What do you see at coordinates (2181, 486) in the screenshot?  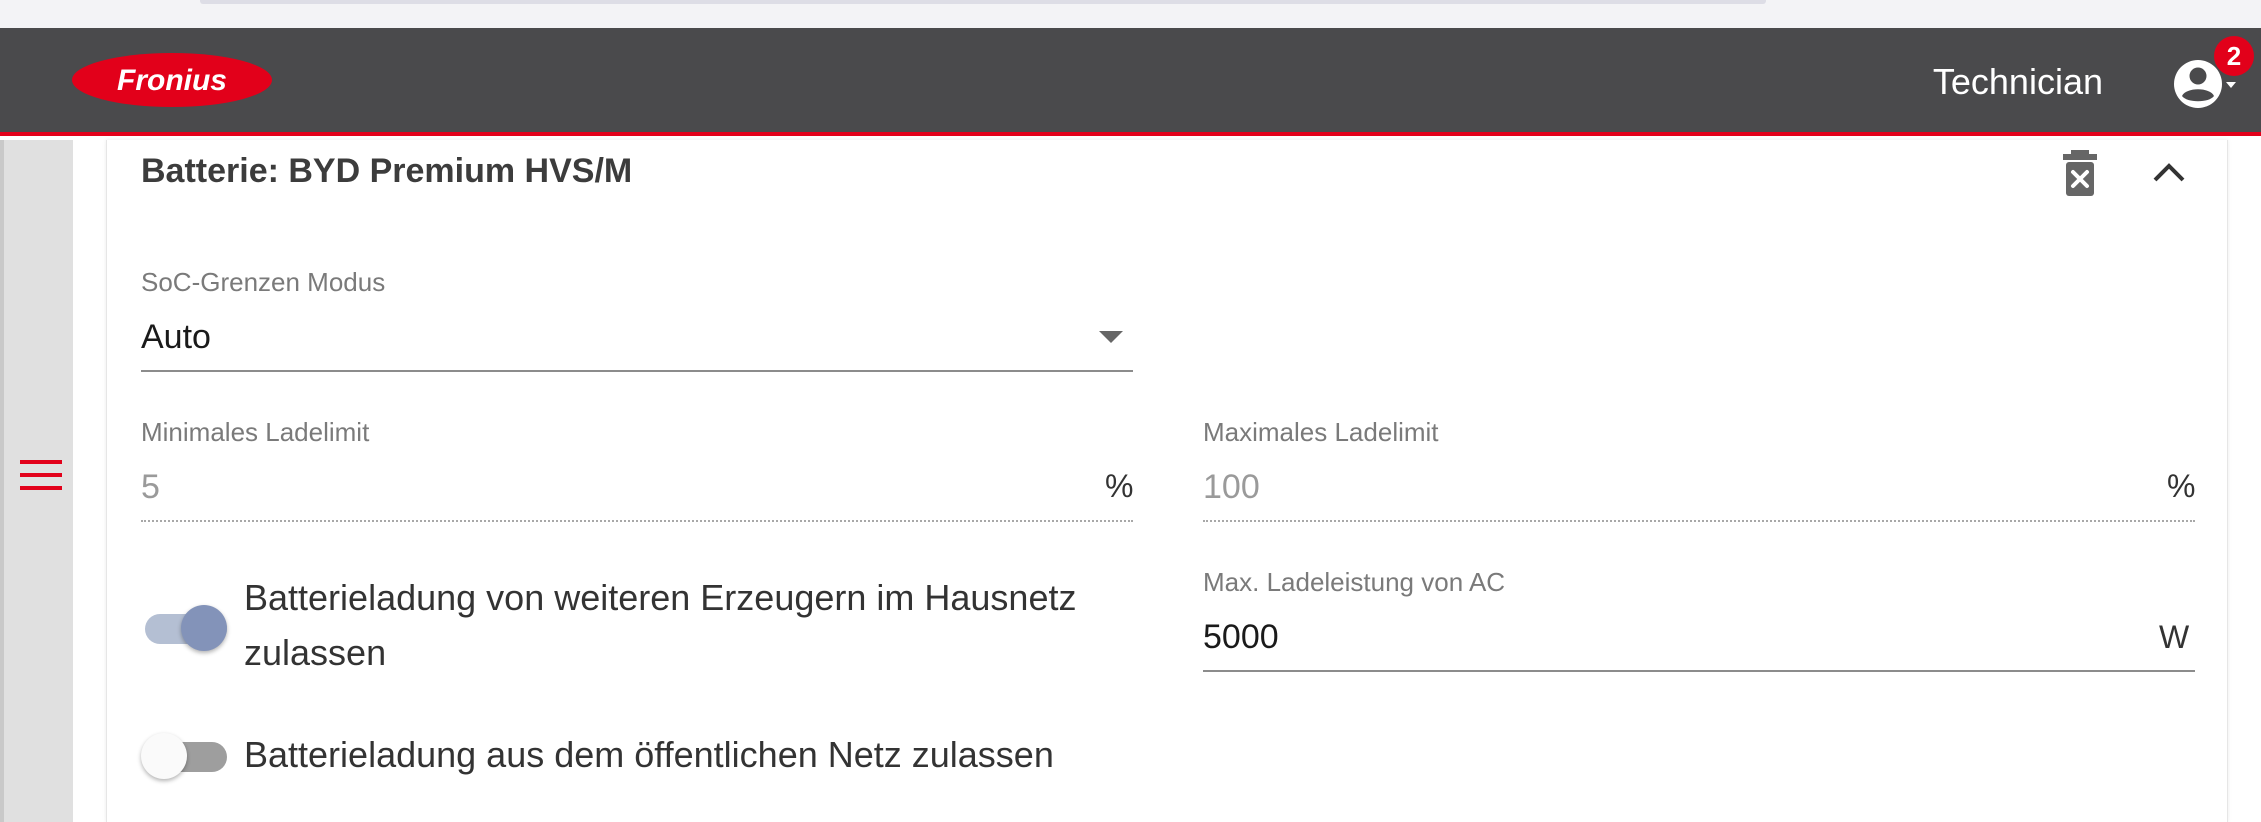 I see `max-charge-limit-unit: %` at bounding box center [2181, 486].